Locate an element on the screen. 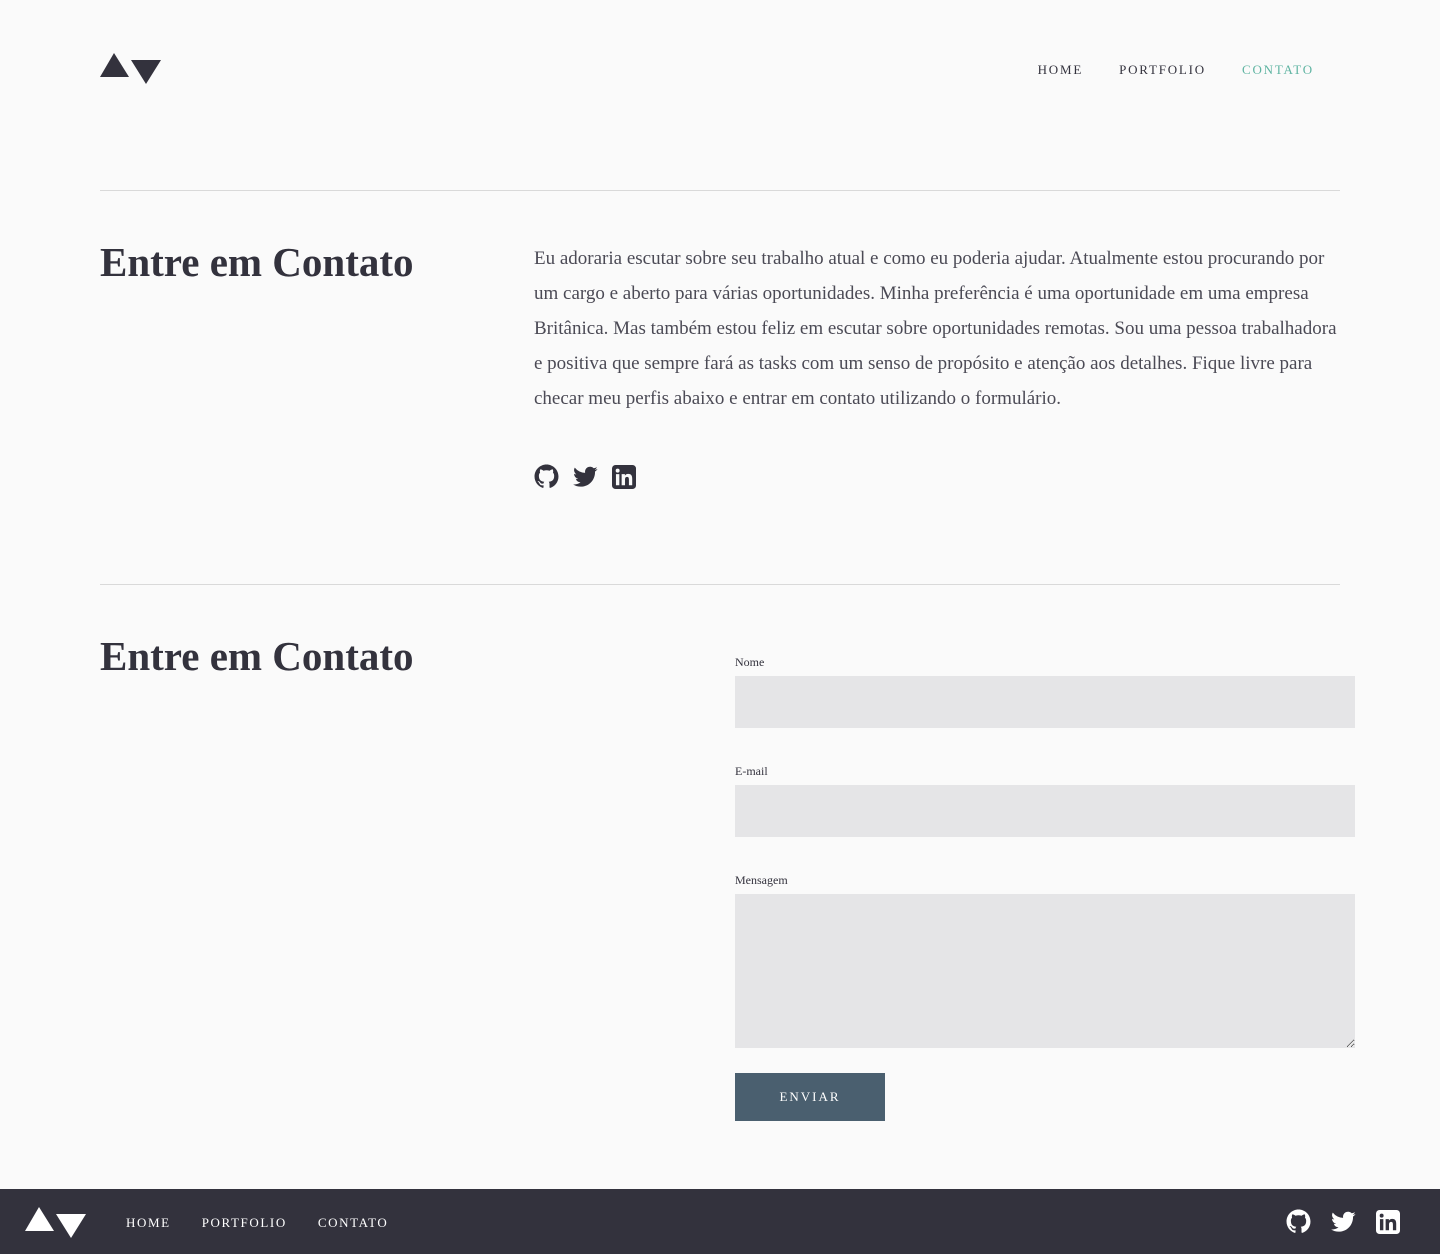  name-input is located at coordinates (1045, 702).